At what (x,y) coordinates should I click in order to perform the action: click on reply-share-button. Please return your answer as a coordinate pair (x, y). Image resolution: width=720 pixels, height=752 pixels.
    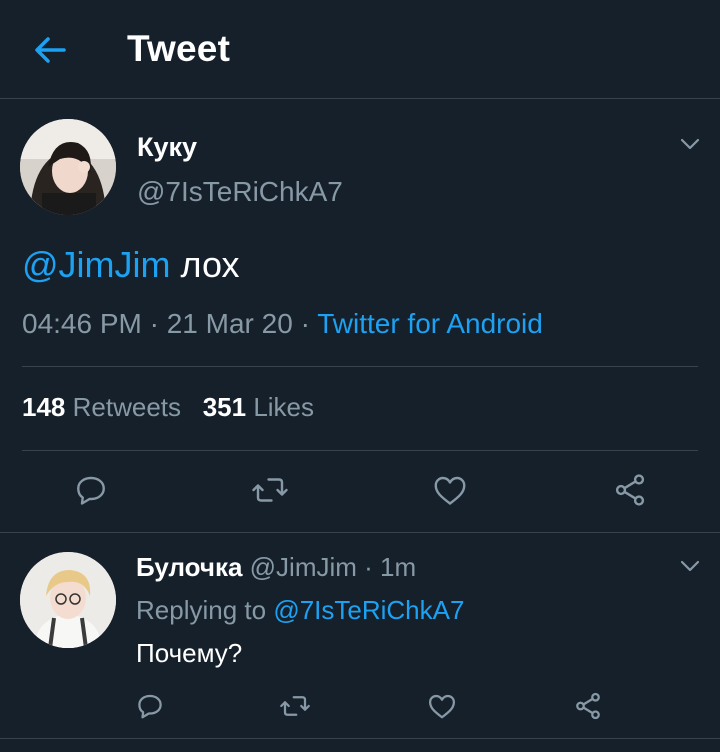
    Looking at the image, I should click on (588, 706).